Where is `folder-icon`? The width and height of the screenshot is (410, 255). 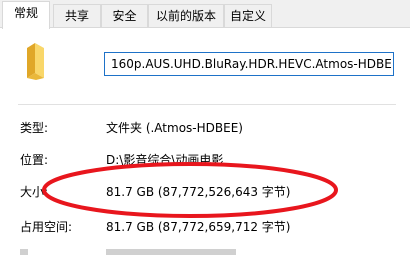
folder-icon is located at coordinates (35, 61).